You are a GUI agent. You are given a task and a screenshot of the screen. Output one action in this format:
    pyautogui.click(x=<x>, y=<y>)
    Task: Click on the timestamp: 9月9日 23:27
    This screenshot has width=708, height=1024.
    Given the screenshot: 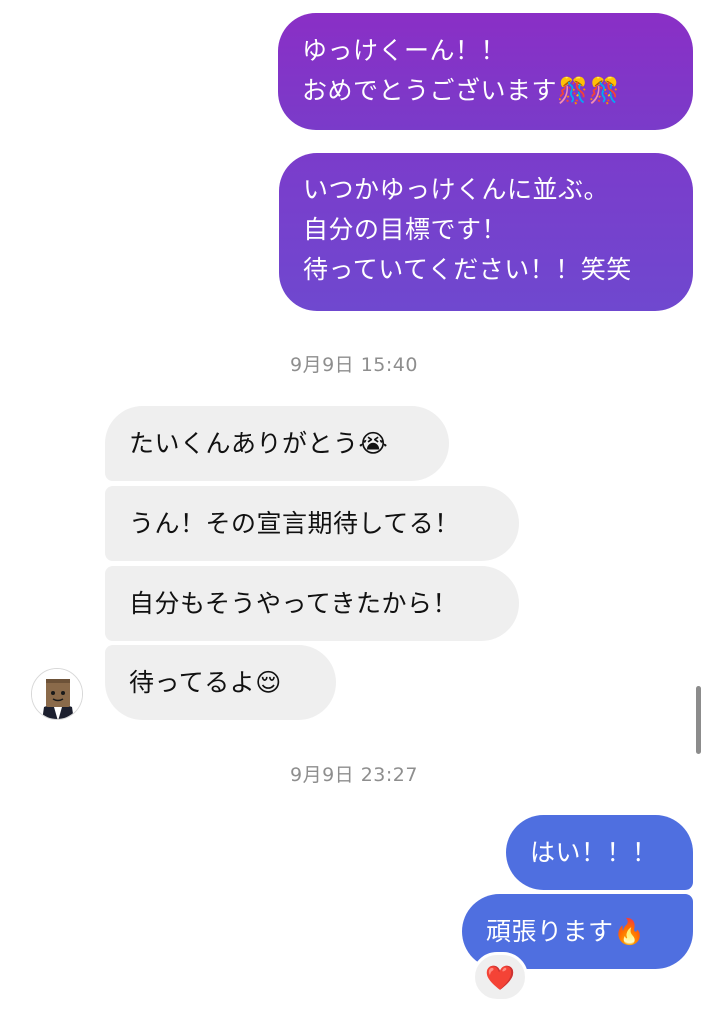 What is the action you would take?
    pyautogui.click(x=354, y=775)
    